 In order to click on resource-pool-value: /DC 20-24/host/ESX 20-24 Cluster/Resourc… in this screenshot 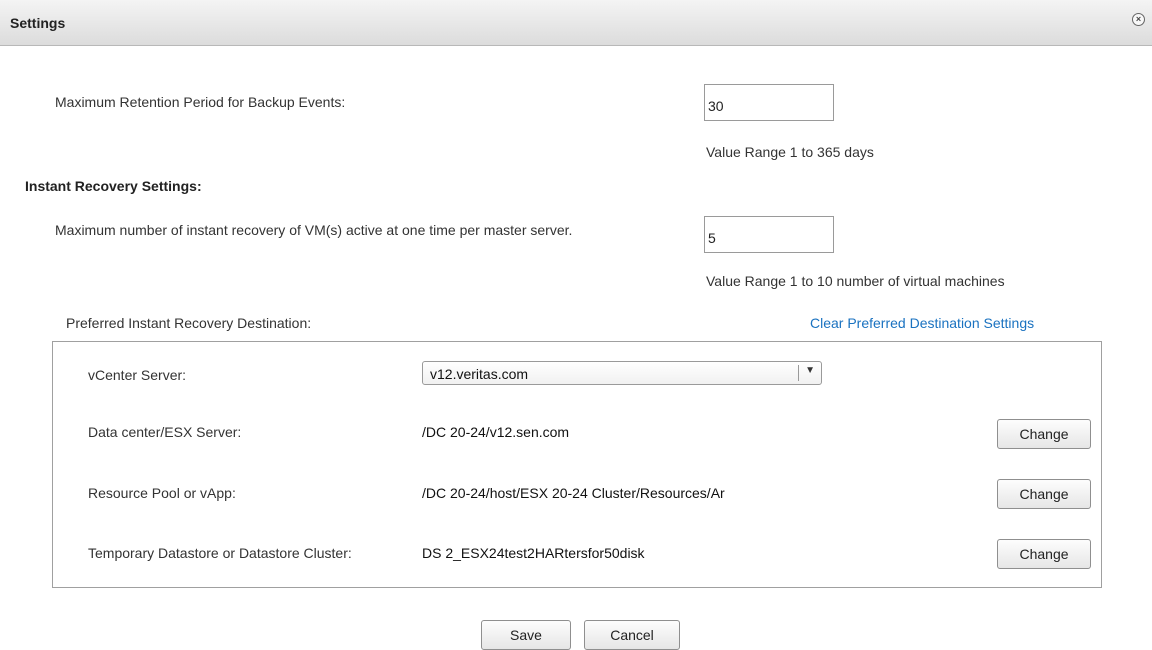, I will do `click(573, 493)`.